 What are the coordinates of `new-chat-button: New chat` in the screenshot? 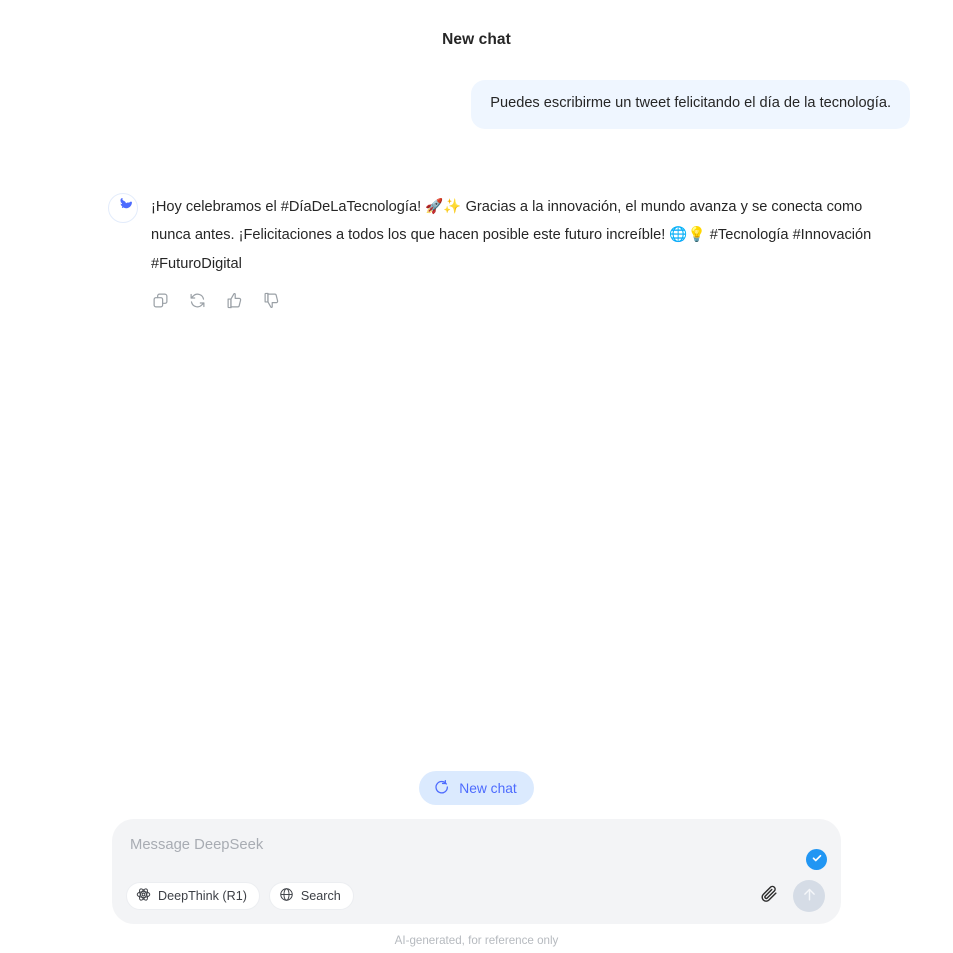 It's located at (476, 788).